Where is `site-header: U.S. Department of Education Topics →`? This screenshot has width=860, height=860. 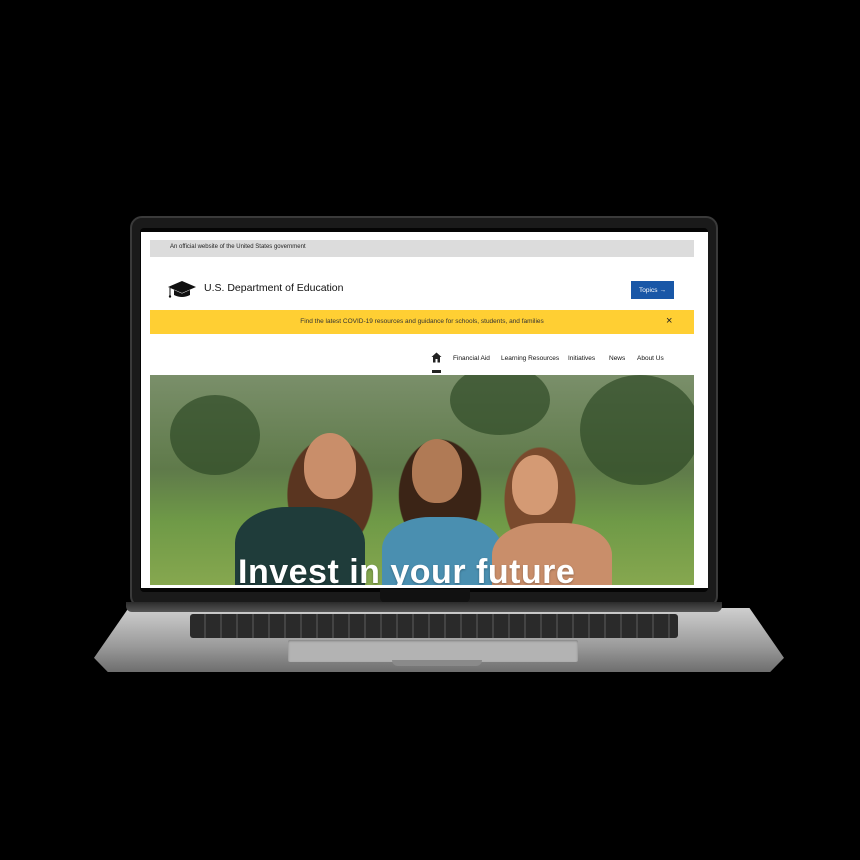 site-header: U.S. Department of Education Topics → is located at coordinates (422, 289).